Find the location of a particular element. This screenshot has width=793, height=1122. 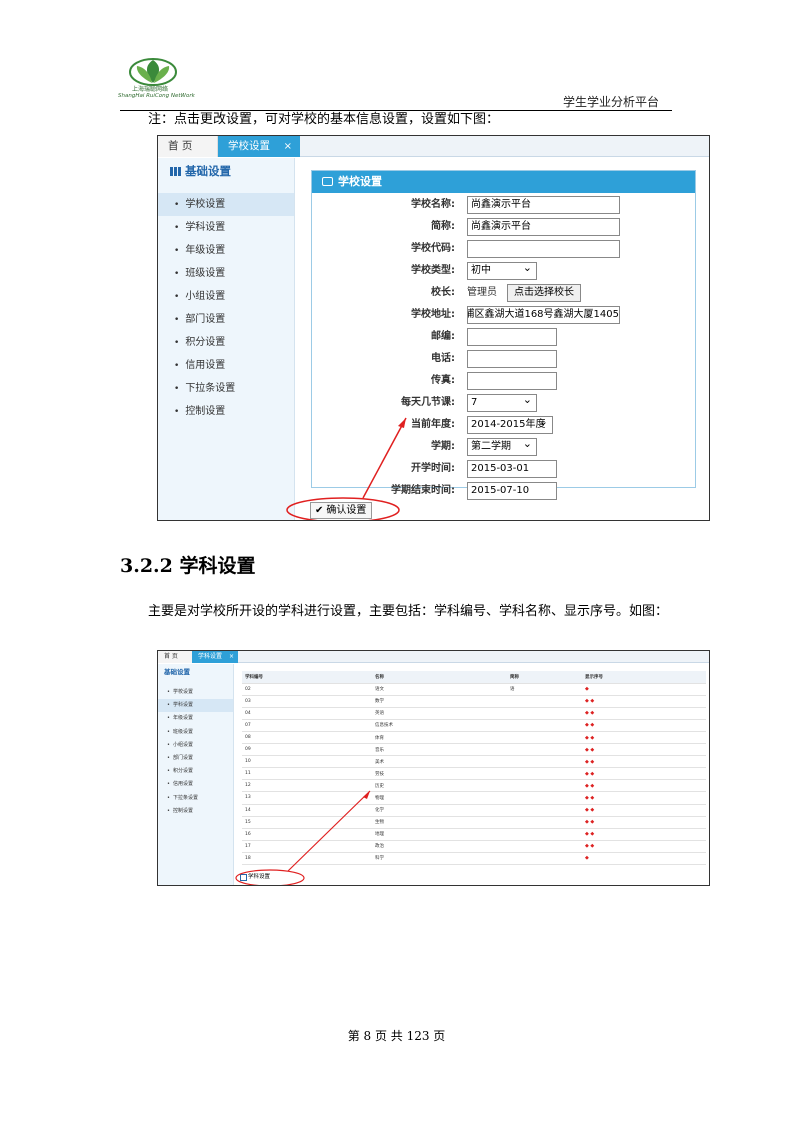

cell-name: 英语 is located at coordinates (439, 713).